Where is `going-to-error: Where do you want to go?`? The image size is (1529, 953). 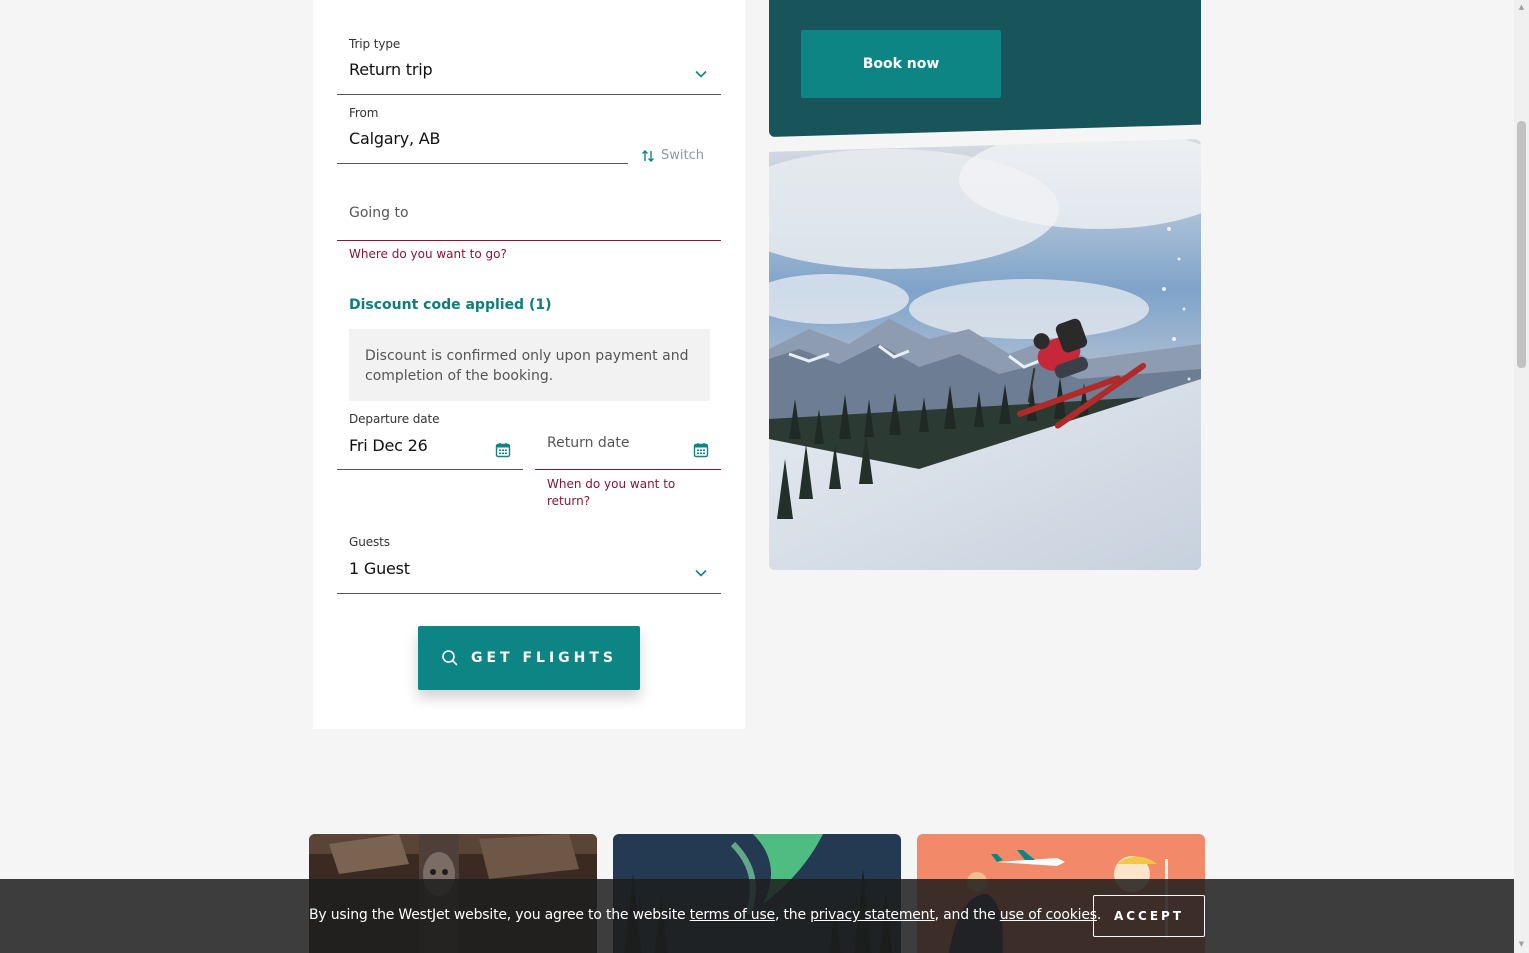
going-to-error: Where do you want to go? is located at coordinates (428, 254).